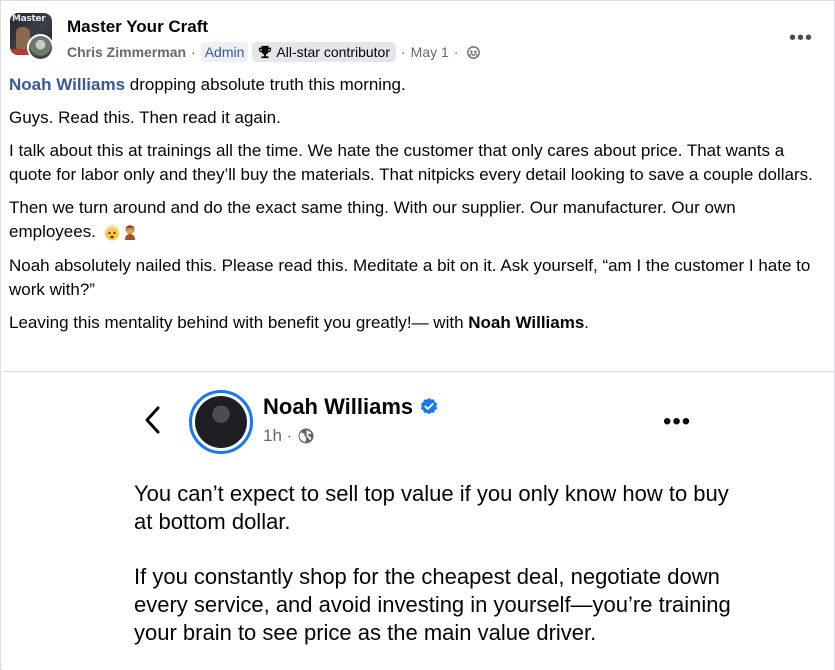 The image size is (835, 670). What do you see at coordinates (587, 322) in the screenshot?
I see `paragraph-end: .` at bounding box center [587, 322].